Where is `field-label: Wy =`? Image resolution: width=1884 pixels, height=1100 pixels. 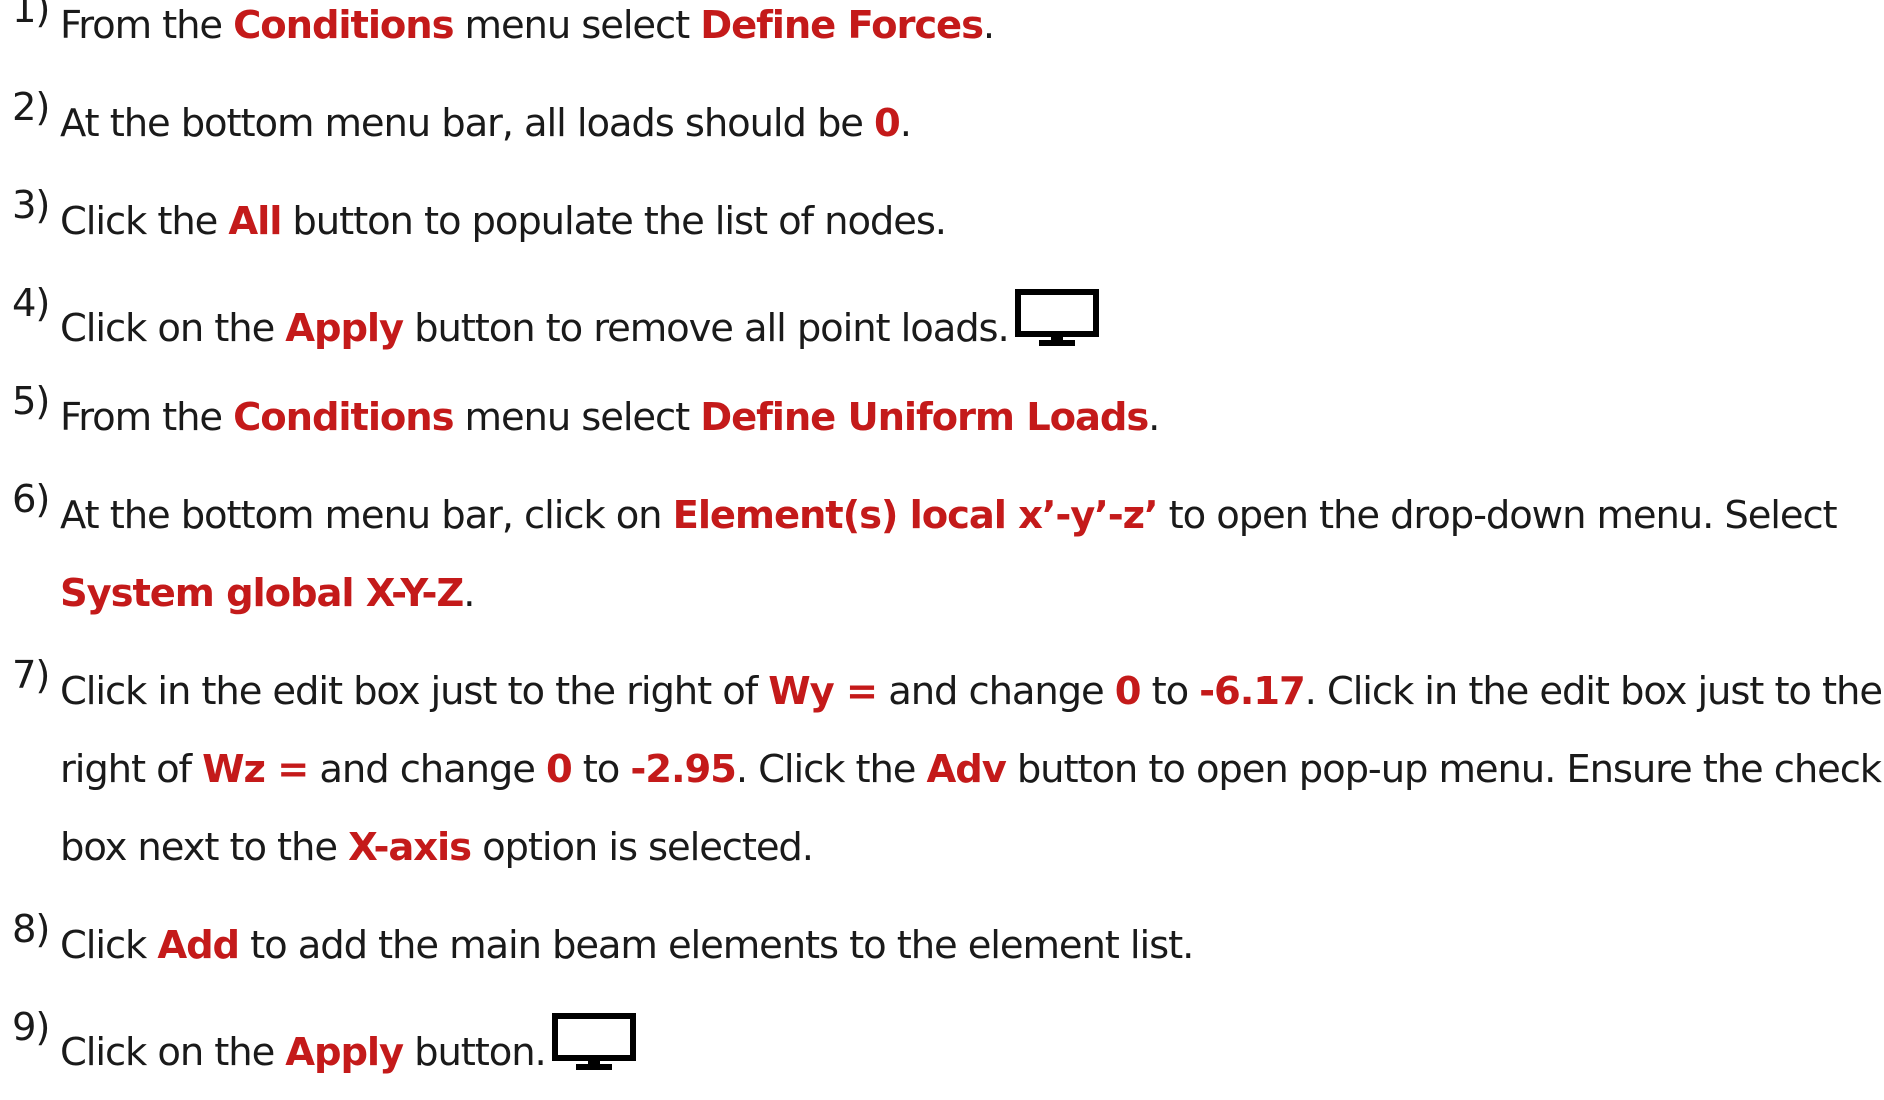
field-label: Wy = is located at coordinates (823, 691).